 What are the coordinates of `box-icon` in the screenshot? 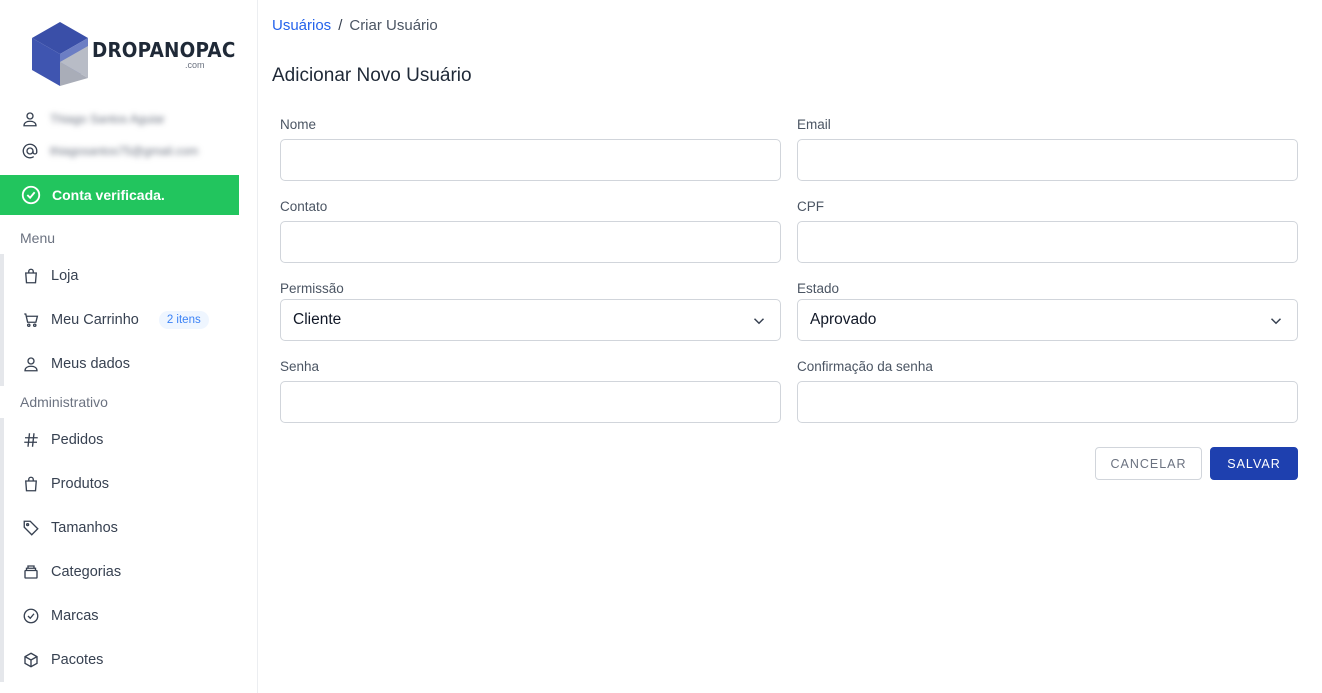 It's located at (31, 660).